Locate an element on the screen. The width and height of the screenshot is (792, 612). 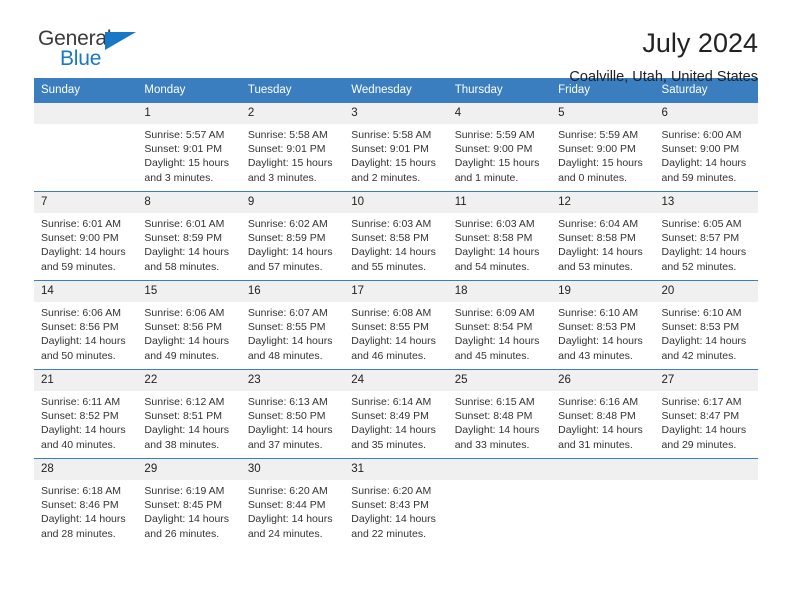
day-daylight-2-text: and 31 minutes. is located at coordinates (595, 444).